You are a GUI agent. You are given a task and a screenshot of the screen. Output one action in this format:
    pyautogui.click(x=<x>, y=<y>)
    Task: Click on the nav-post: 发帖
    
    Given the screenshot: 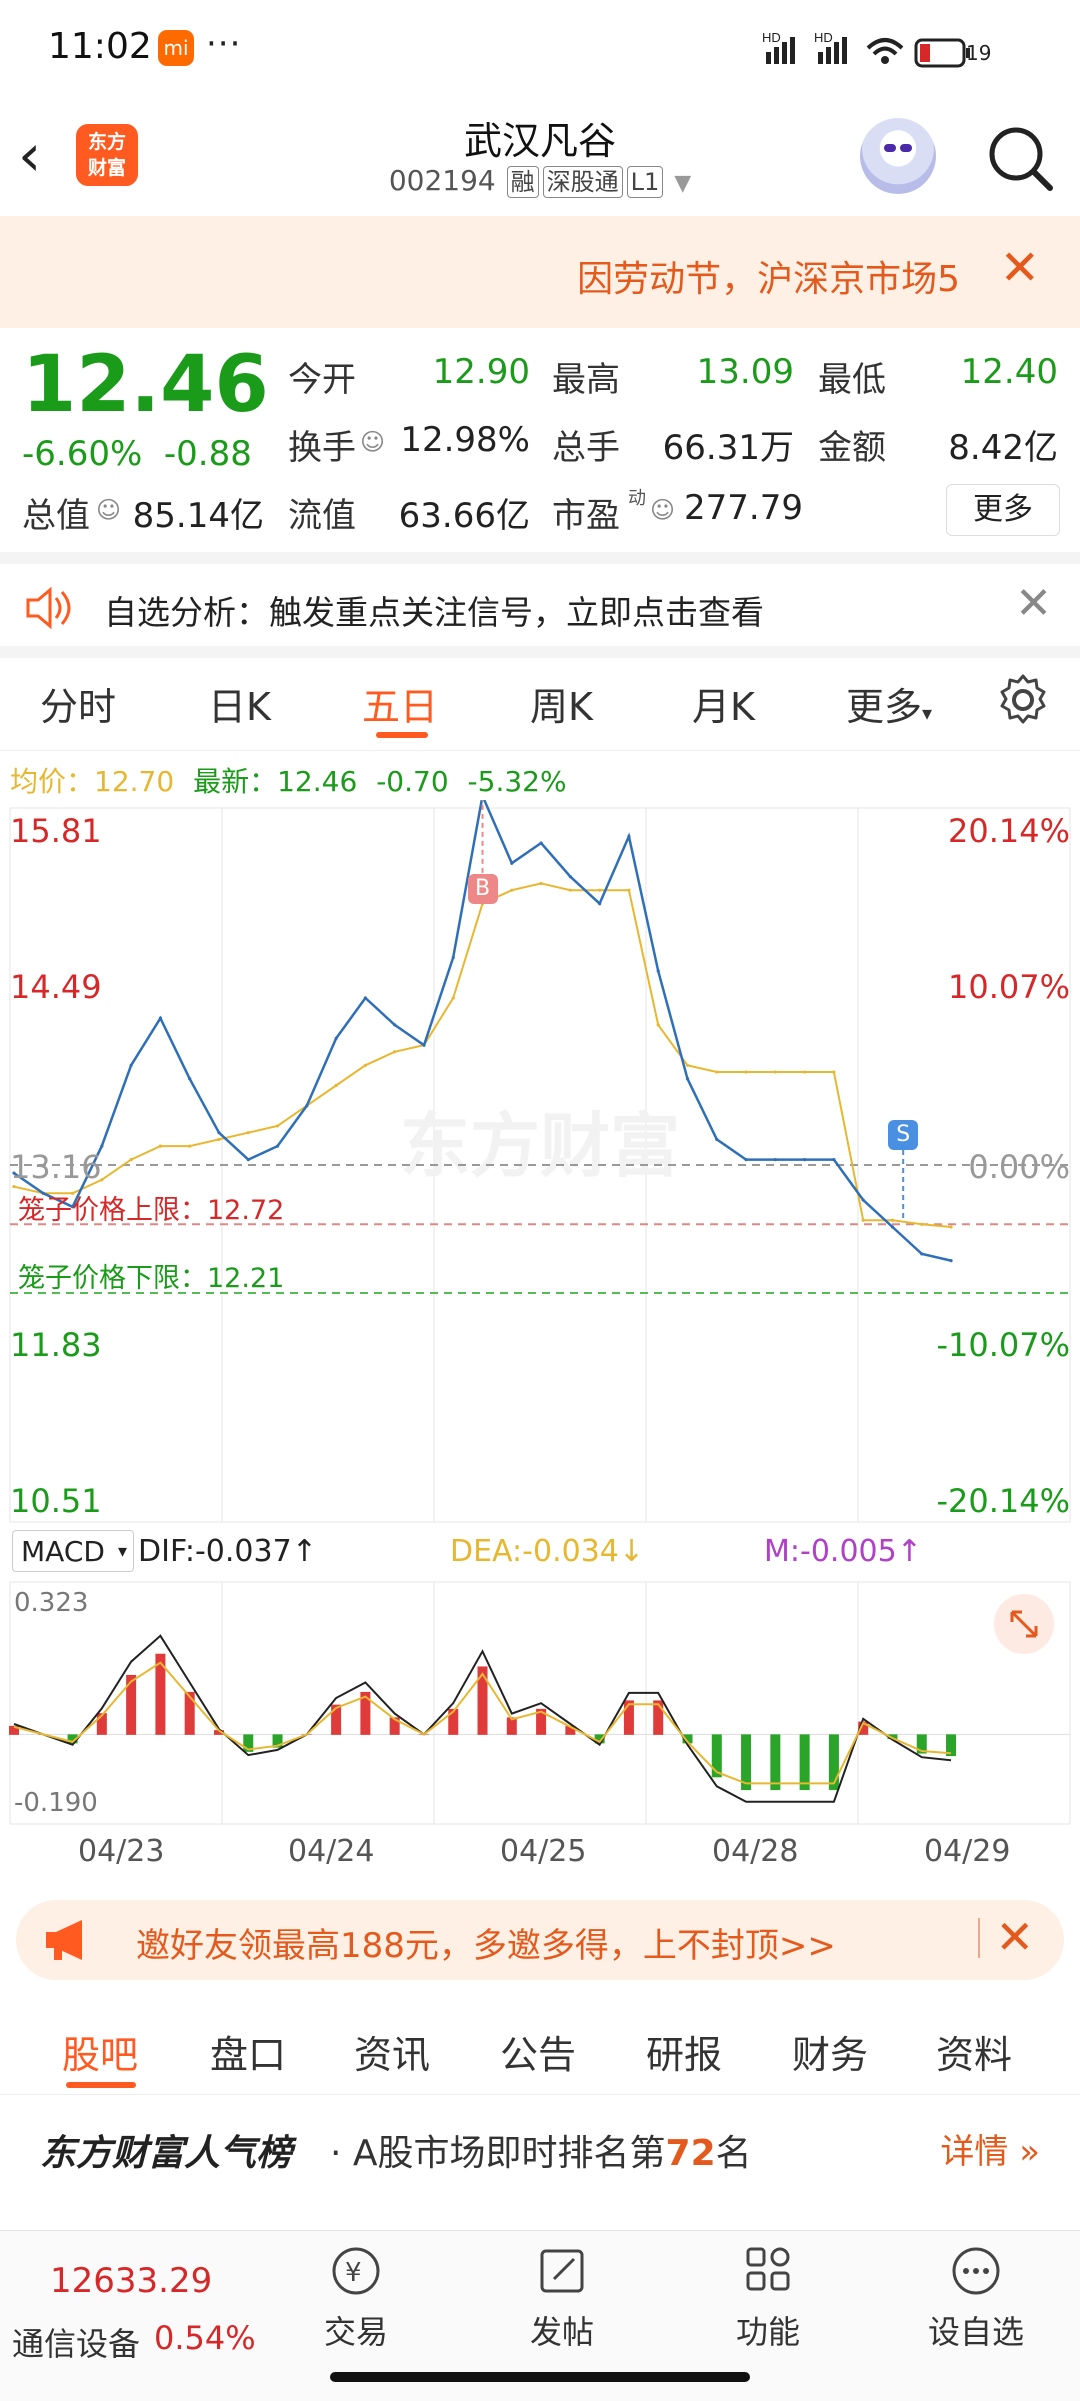 What is the action you would take?
    pyautogui.click(x=562, y=2298)
    